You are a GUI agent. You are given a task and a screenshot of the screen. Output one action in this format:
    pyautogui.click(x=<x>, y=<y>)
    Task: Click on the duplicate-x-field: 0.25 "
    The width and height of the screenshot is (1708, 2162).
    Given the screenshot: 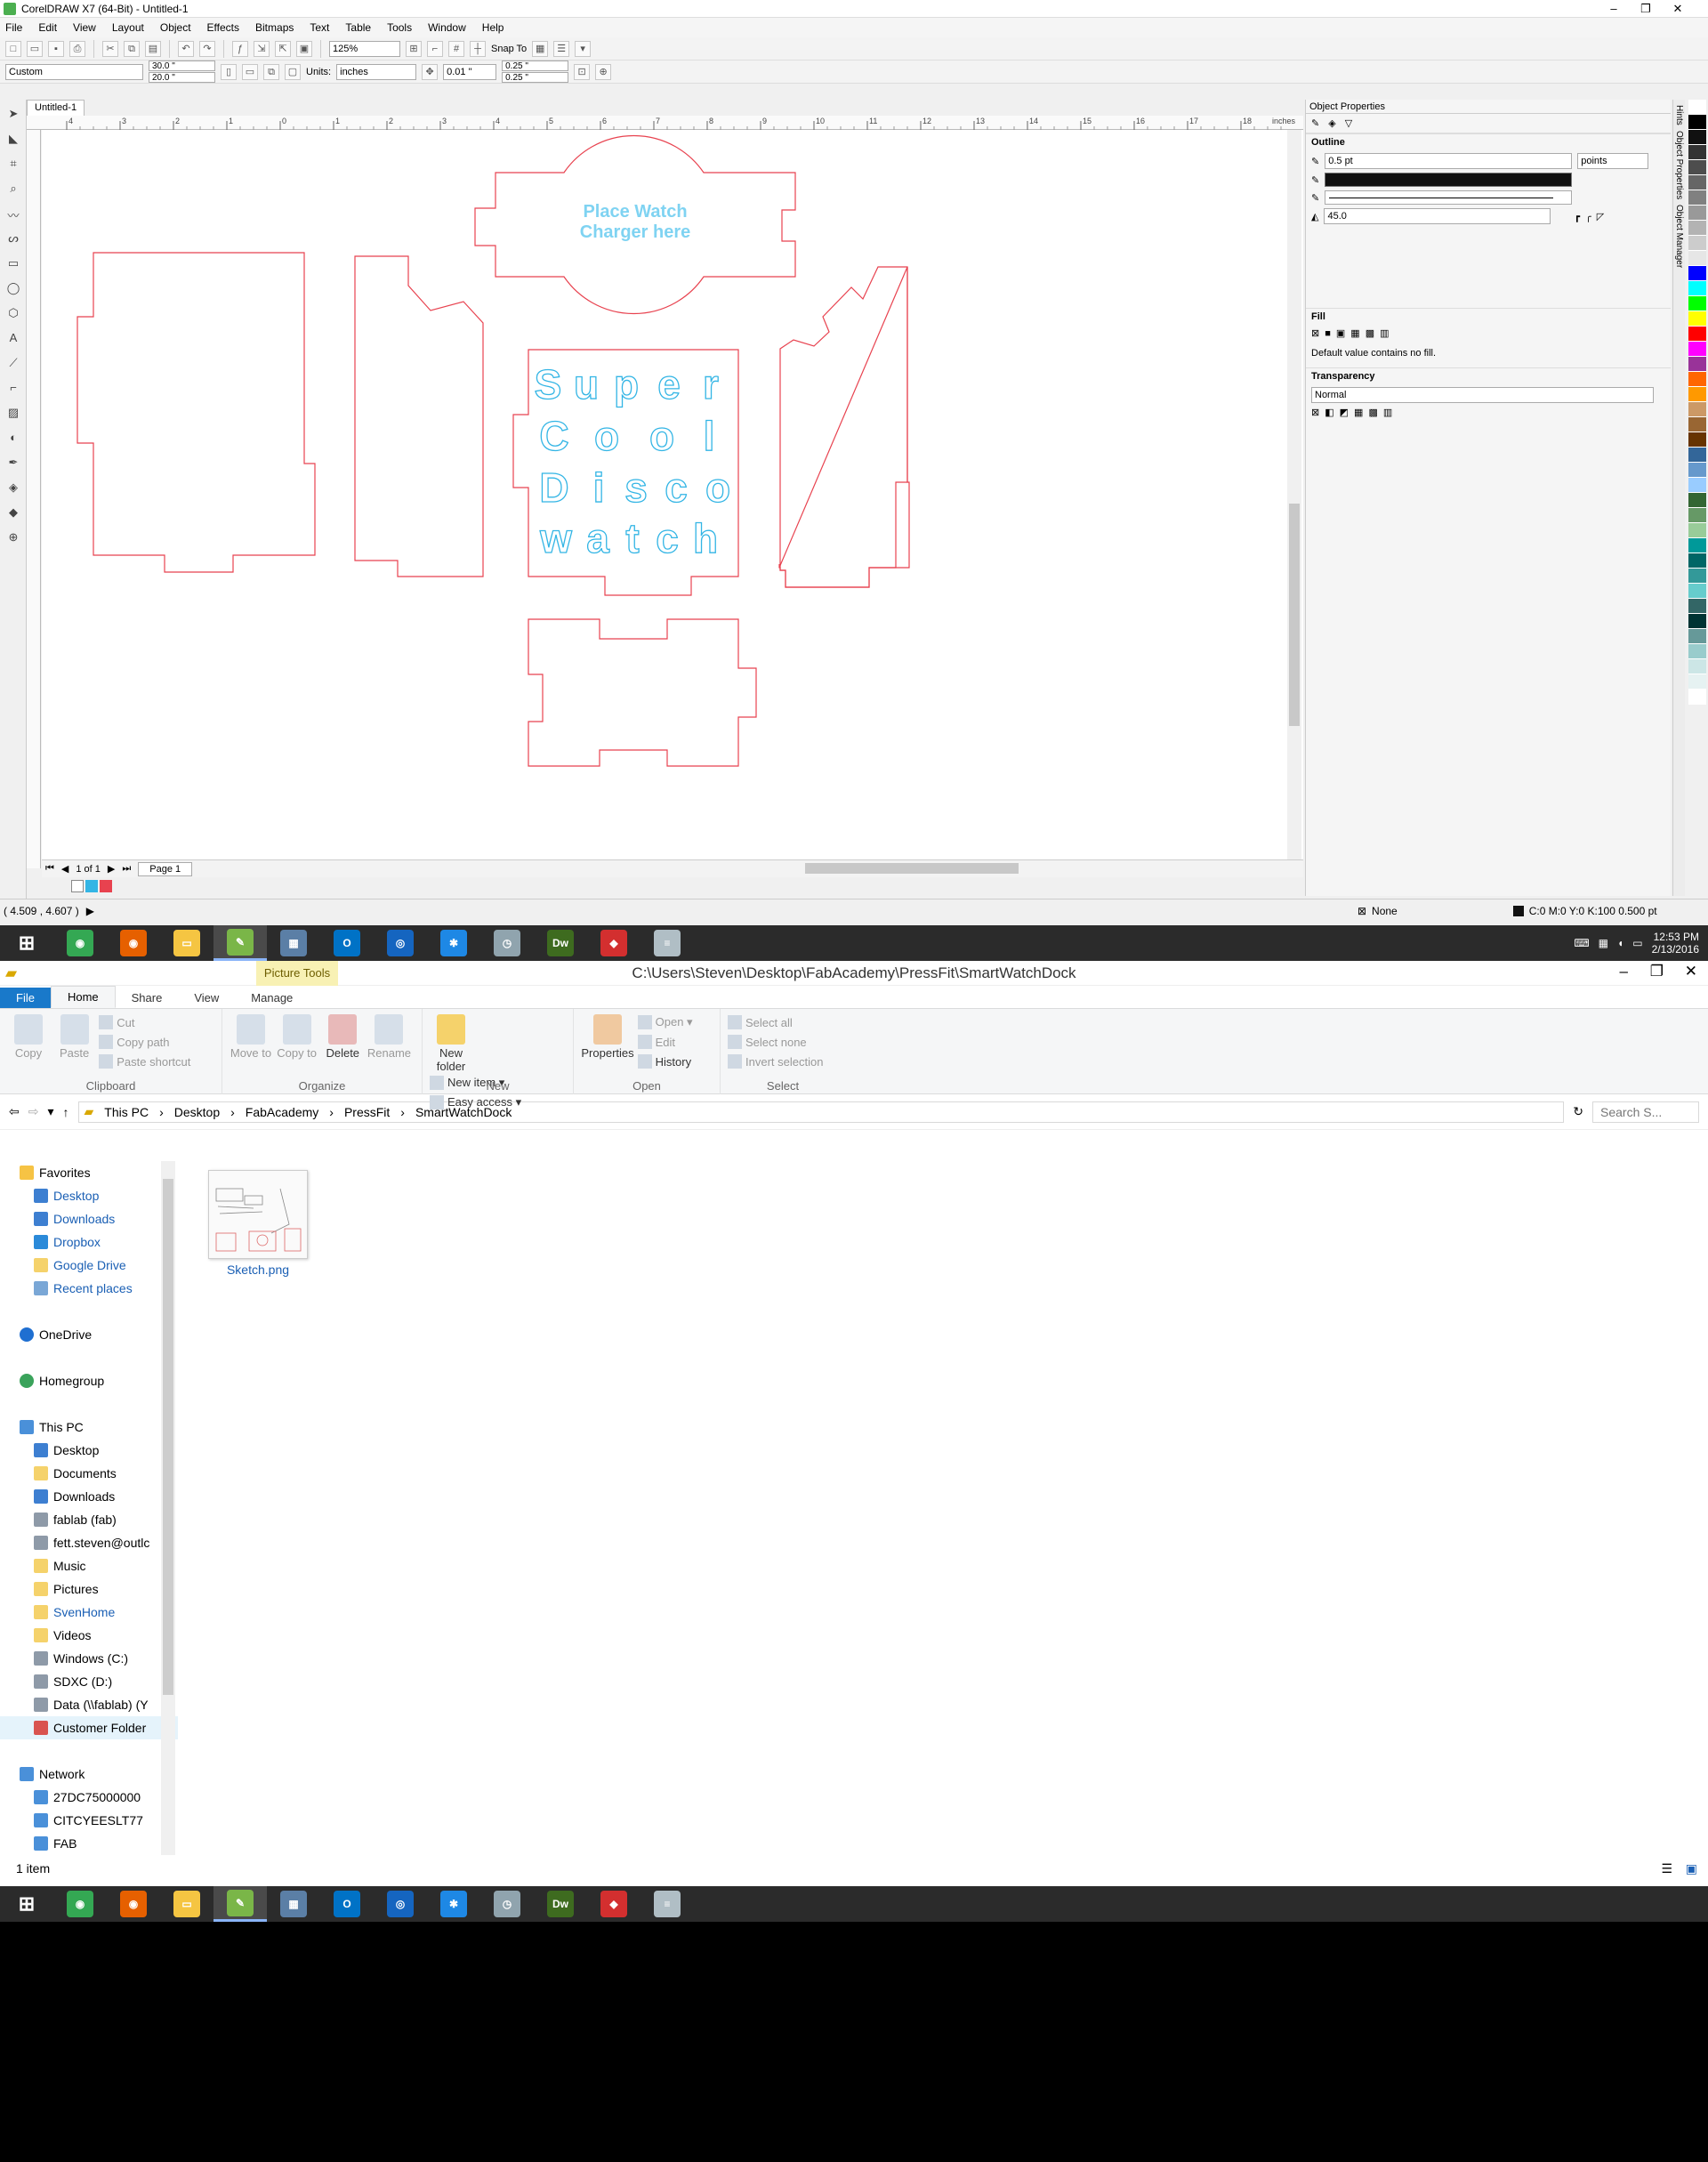 What is the action you would take?
    pyautogui.click(x=535, y=66)
    